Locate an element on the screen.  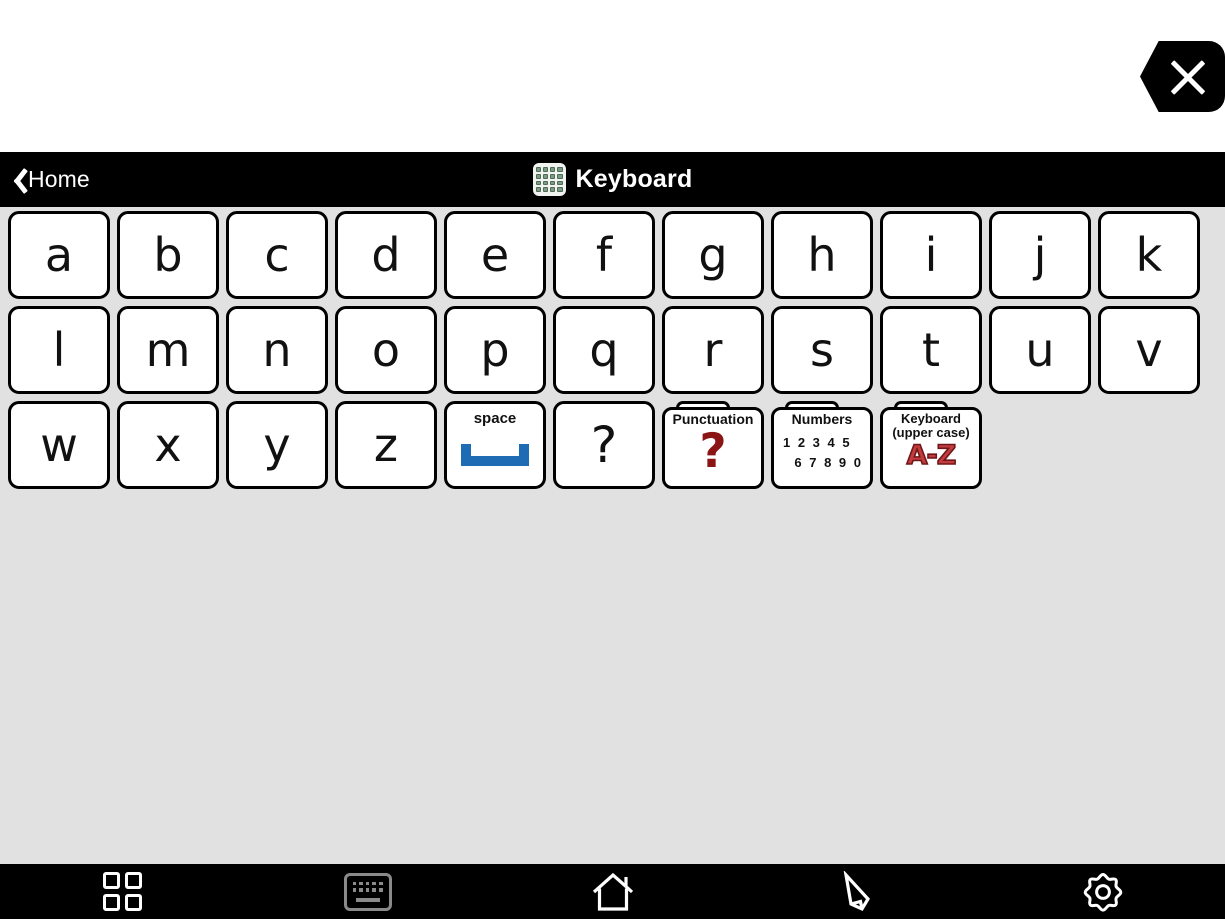
key-label: b is located at coordinates (168, 255).